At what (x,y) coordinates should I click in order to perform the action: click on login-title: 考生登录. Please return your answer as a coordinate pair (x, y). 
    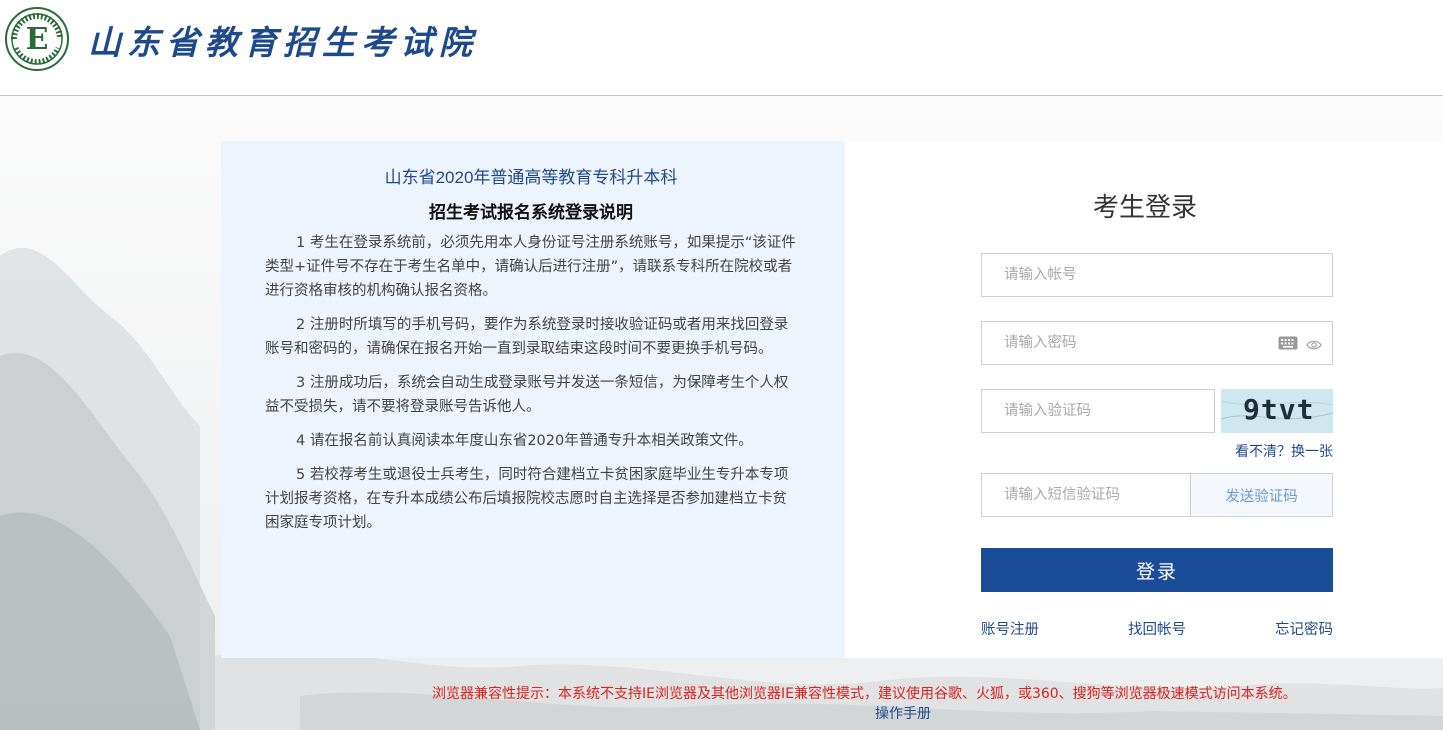
    Looking at the image, I should click on (1144, 208).